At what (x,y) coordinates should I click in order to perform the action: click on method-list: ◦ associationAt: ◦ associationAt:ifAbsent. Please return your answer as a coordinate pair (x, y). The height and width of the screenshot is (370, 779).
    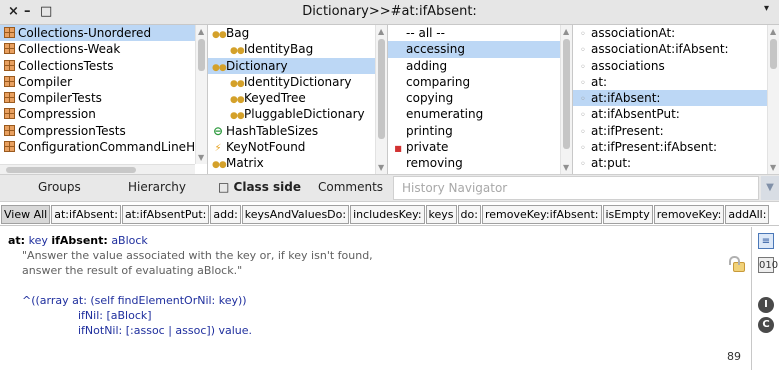
    Looking at the image, I should click on (676, 99).